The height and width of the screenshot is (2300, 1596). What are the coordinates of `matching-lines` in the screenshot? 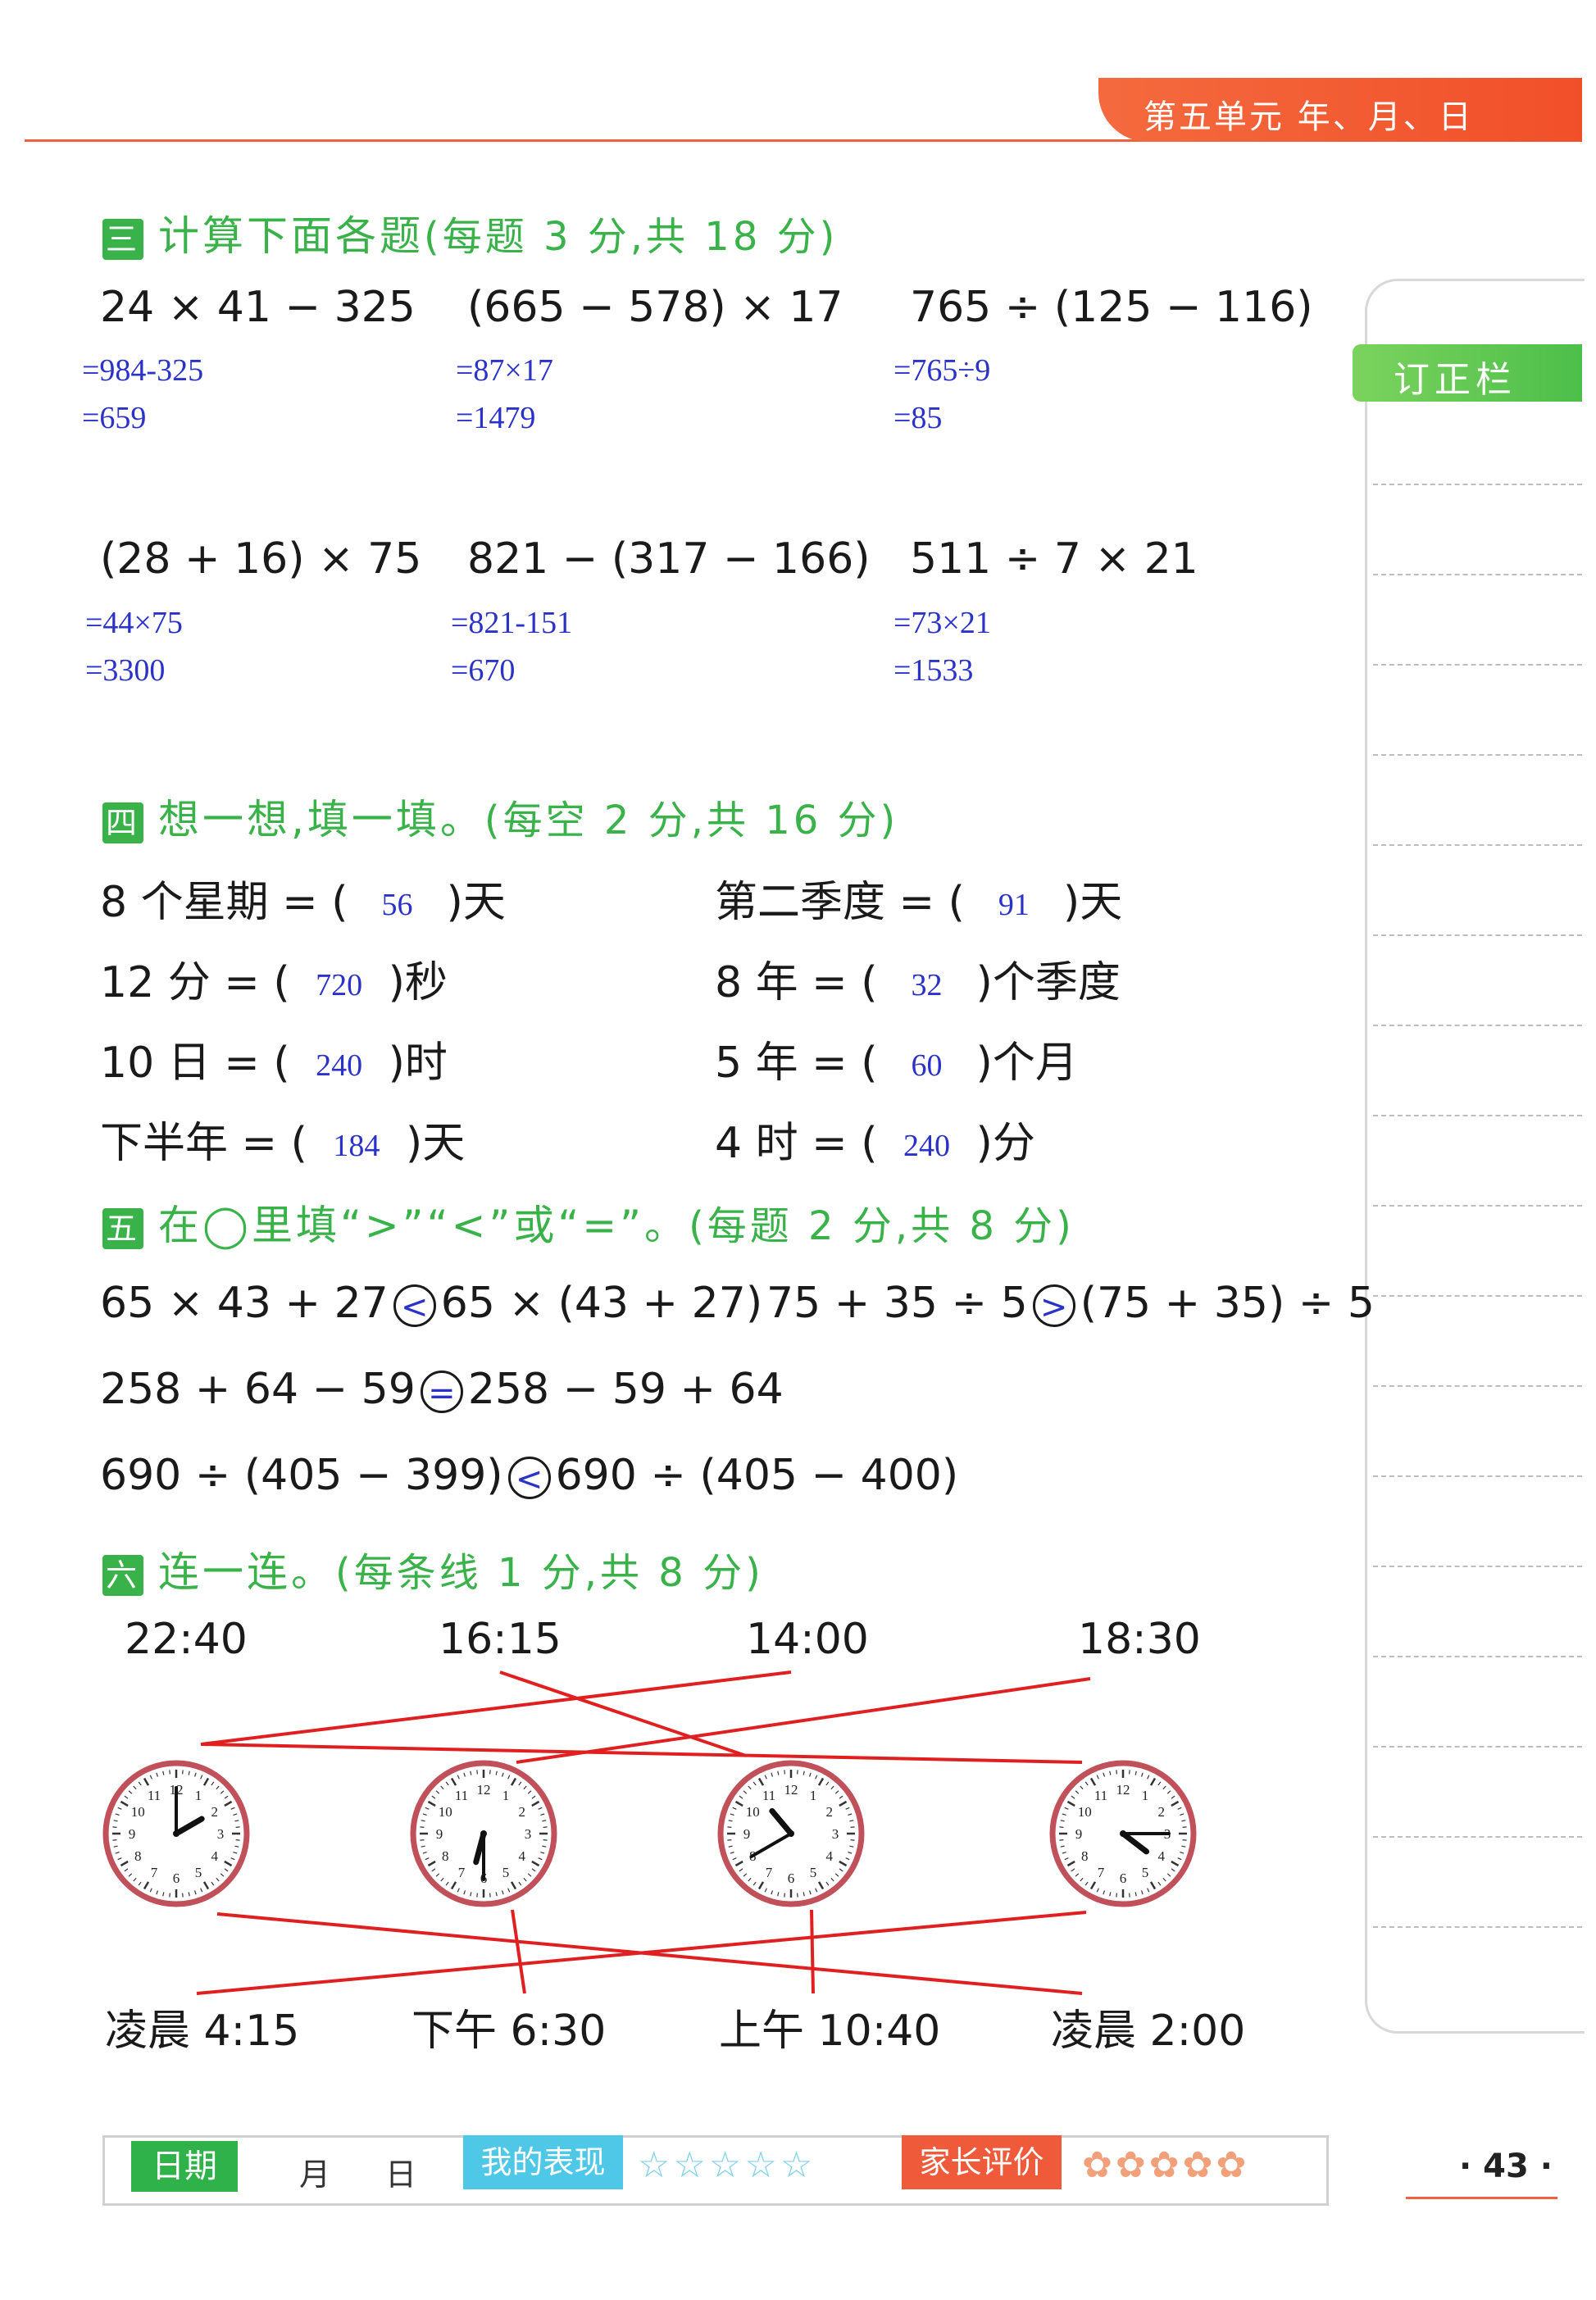 It's located at (643, 1833).